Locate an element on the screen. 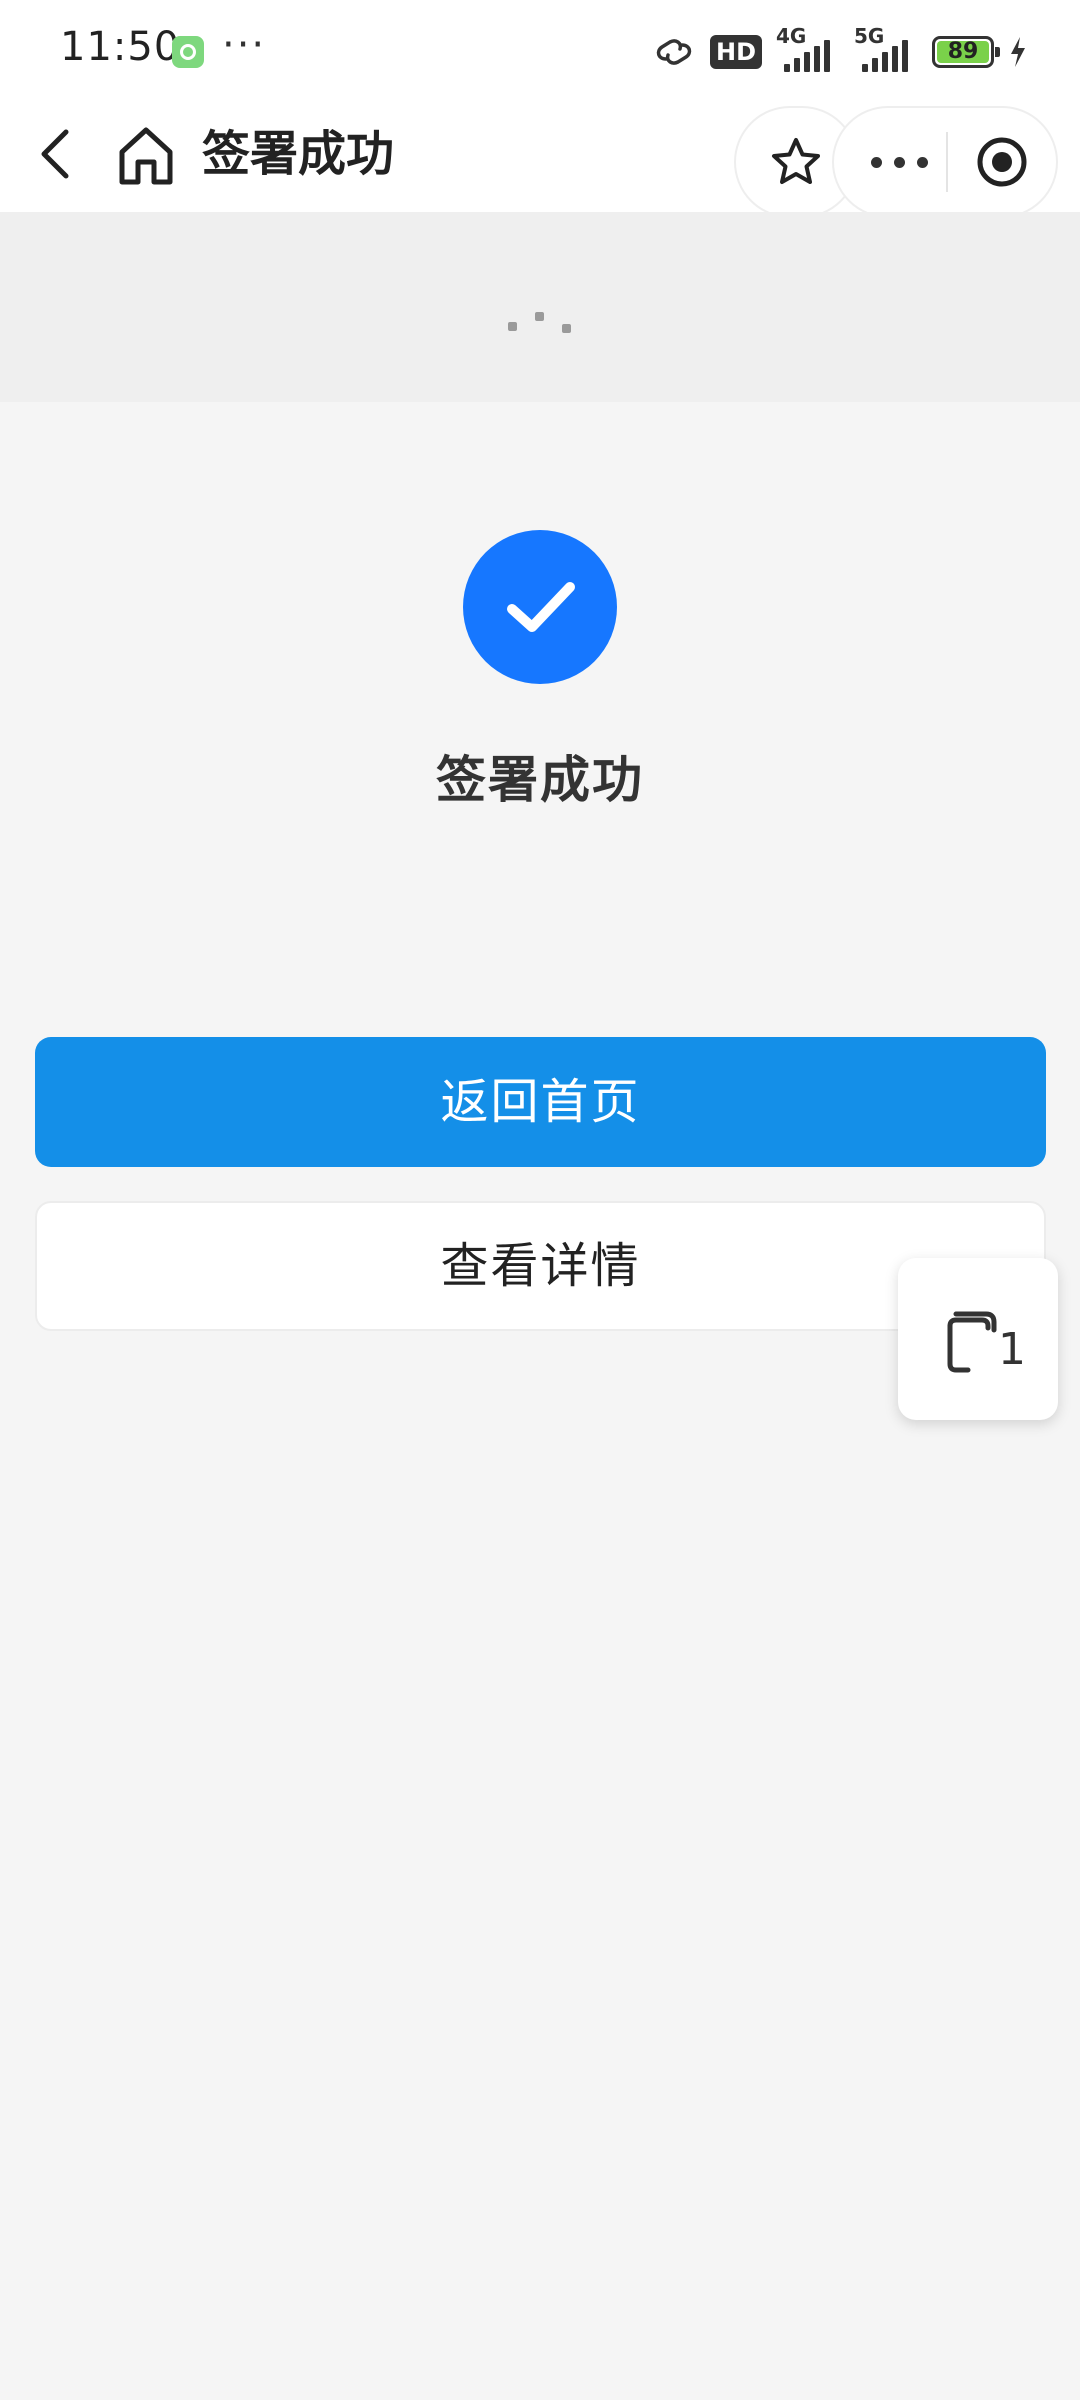 This screenshot has width=1080, height=2400. mini-program-capsule is located at coordinates (945, 162).